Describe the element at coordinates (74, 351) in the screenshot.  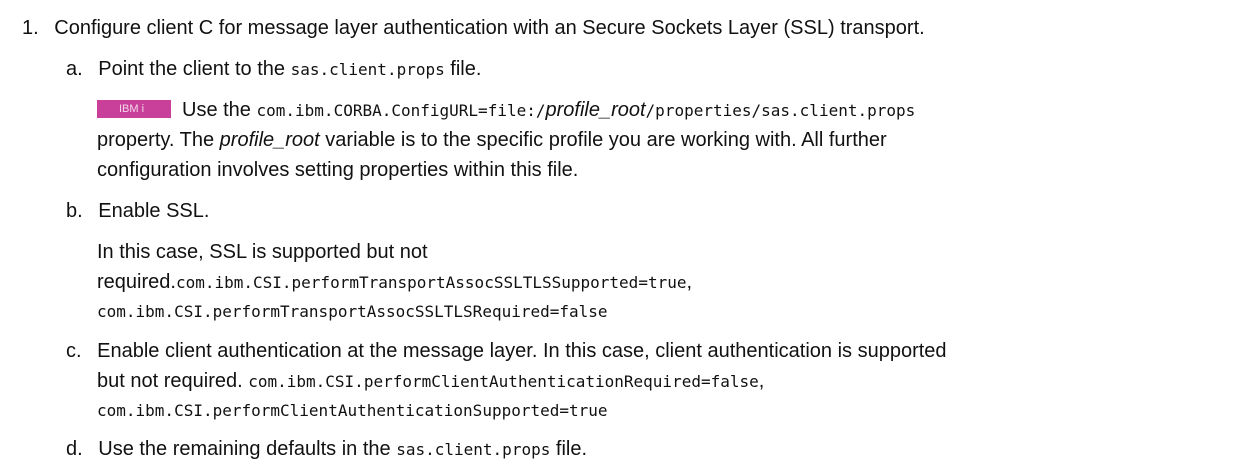
I see `substep-letter: c.` at that location.